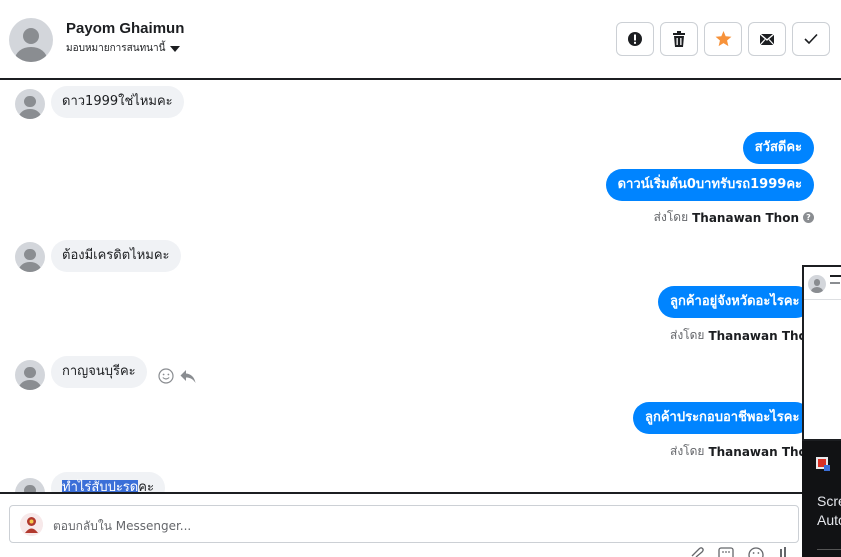 Image resolution: width=841 pixels, height=557 pixels. I want to click on outgoing-message: ลูกค้าอยู่จังหวัดอะไรคะ, so click(735, 302).